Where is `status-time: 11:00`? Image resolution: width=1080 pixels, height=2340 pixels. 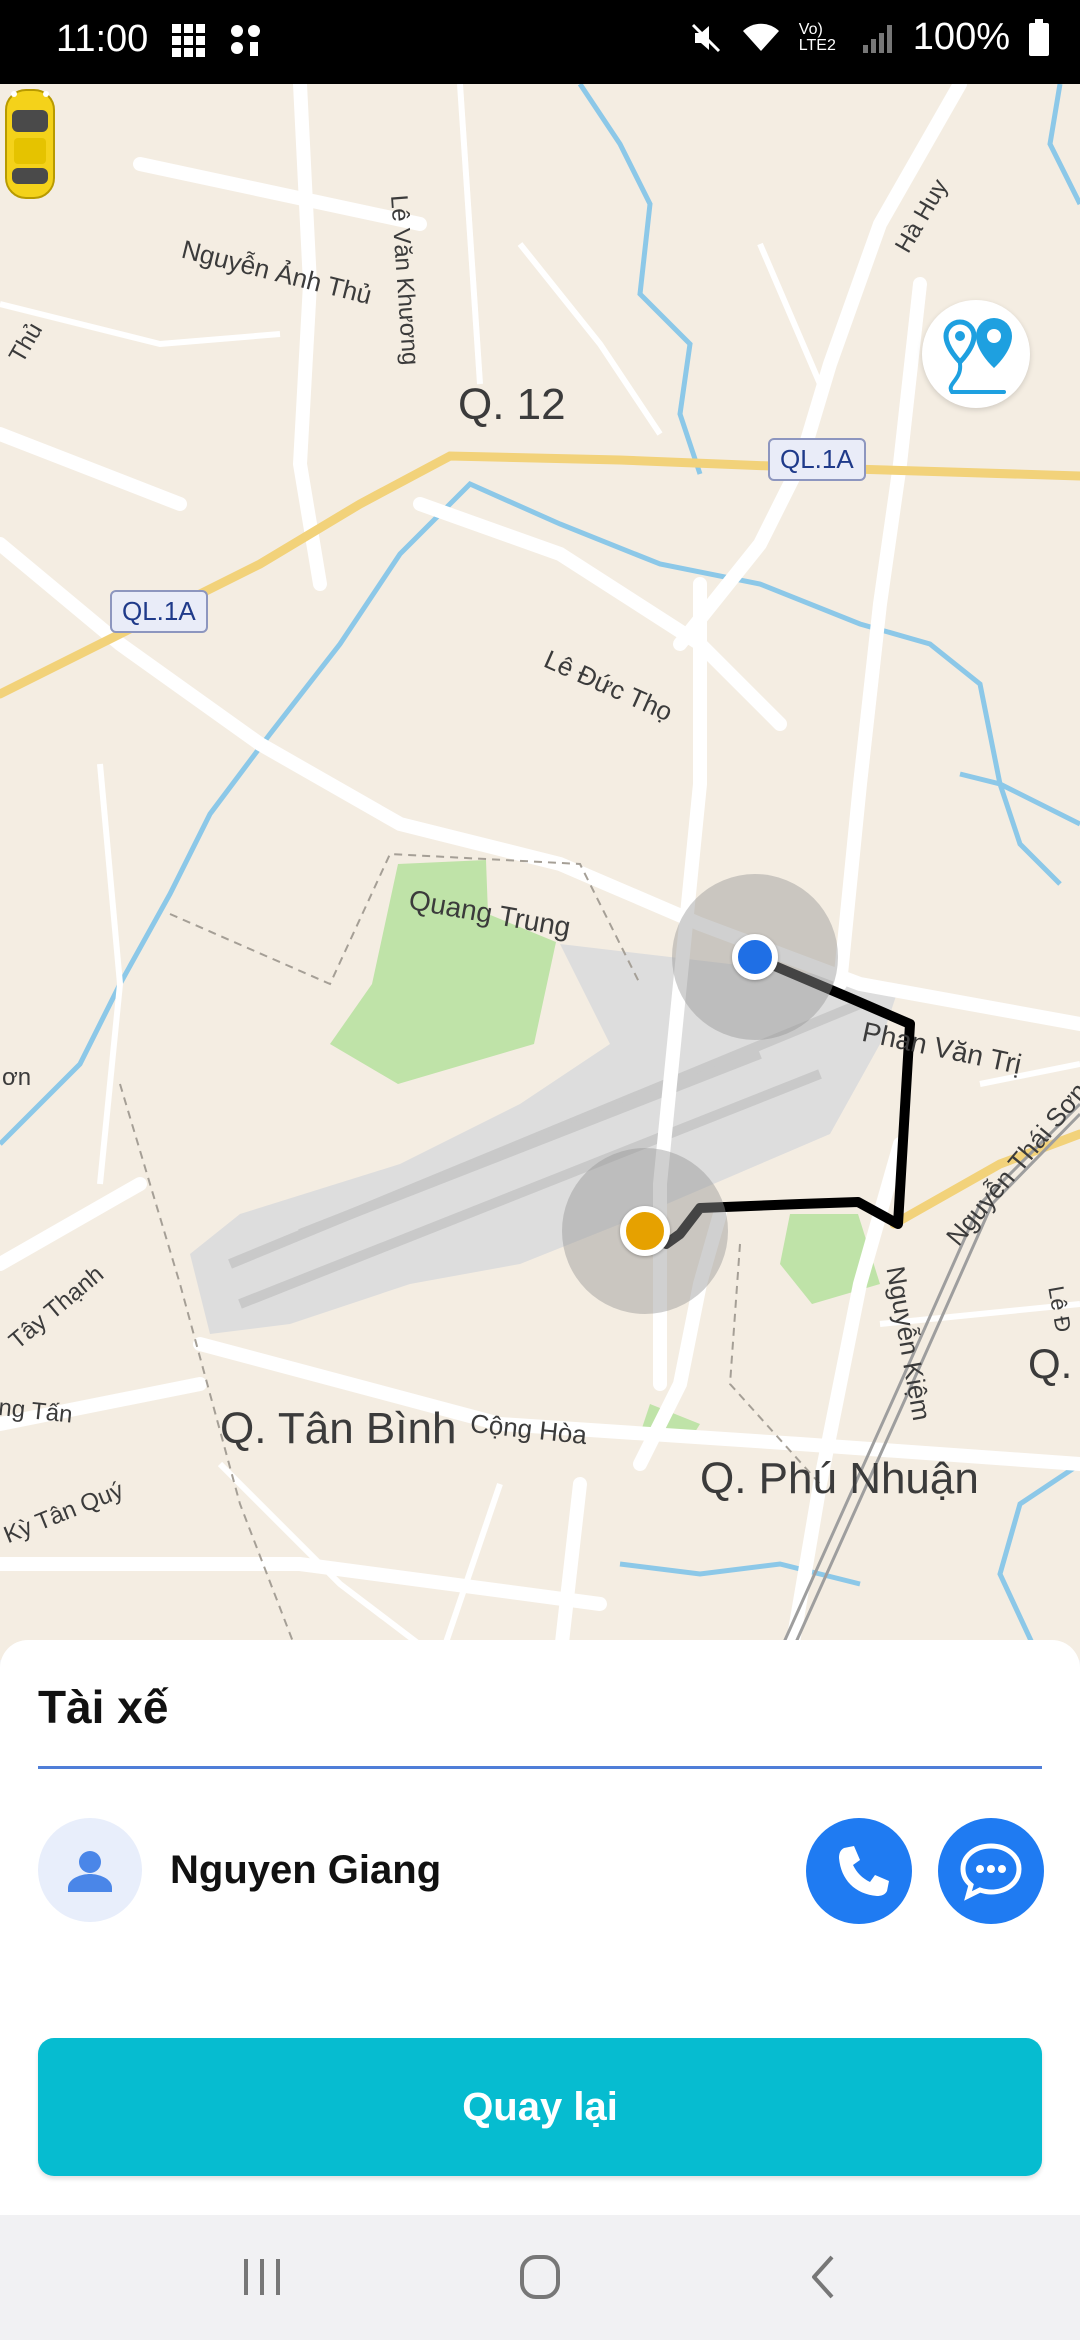
status-time: 11:00 is located at coordinates (102, 39).